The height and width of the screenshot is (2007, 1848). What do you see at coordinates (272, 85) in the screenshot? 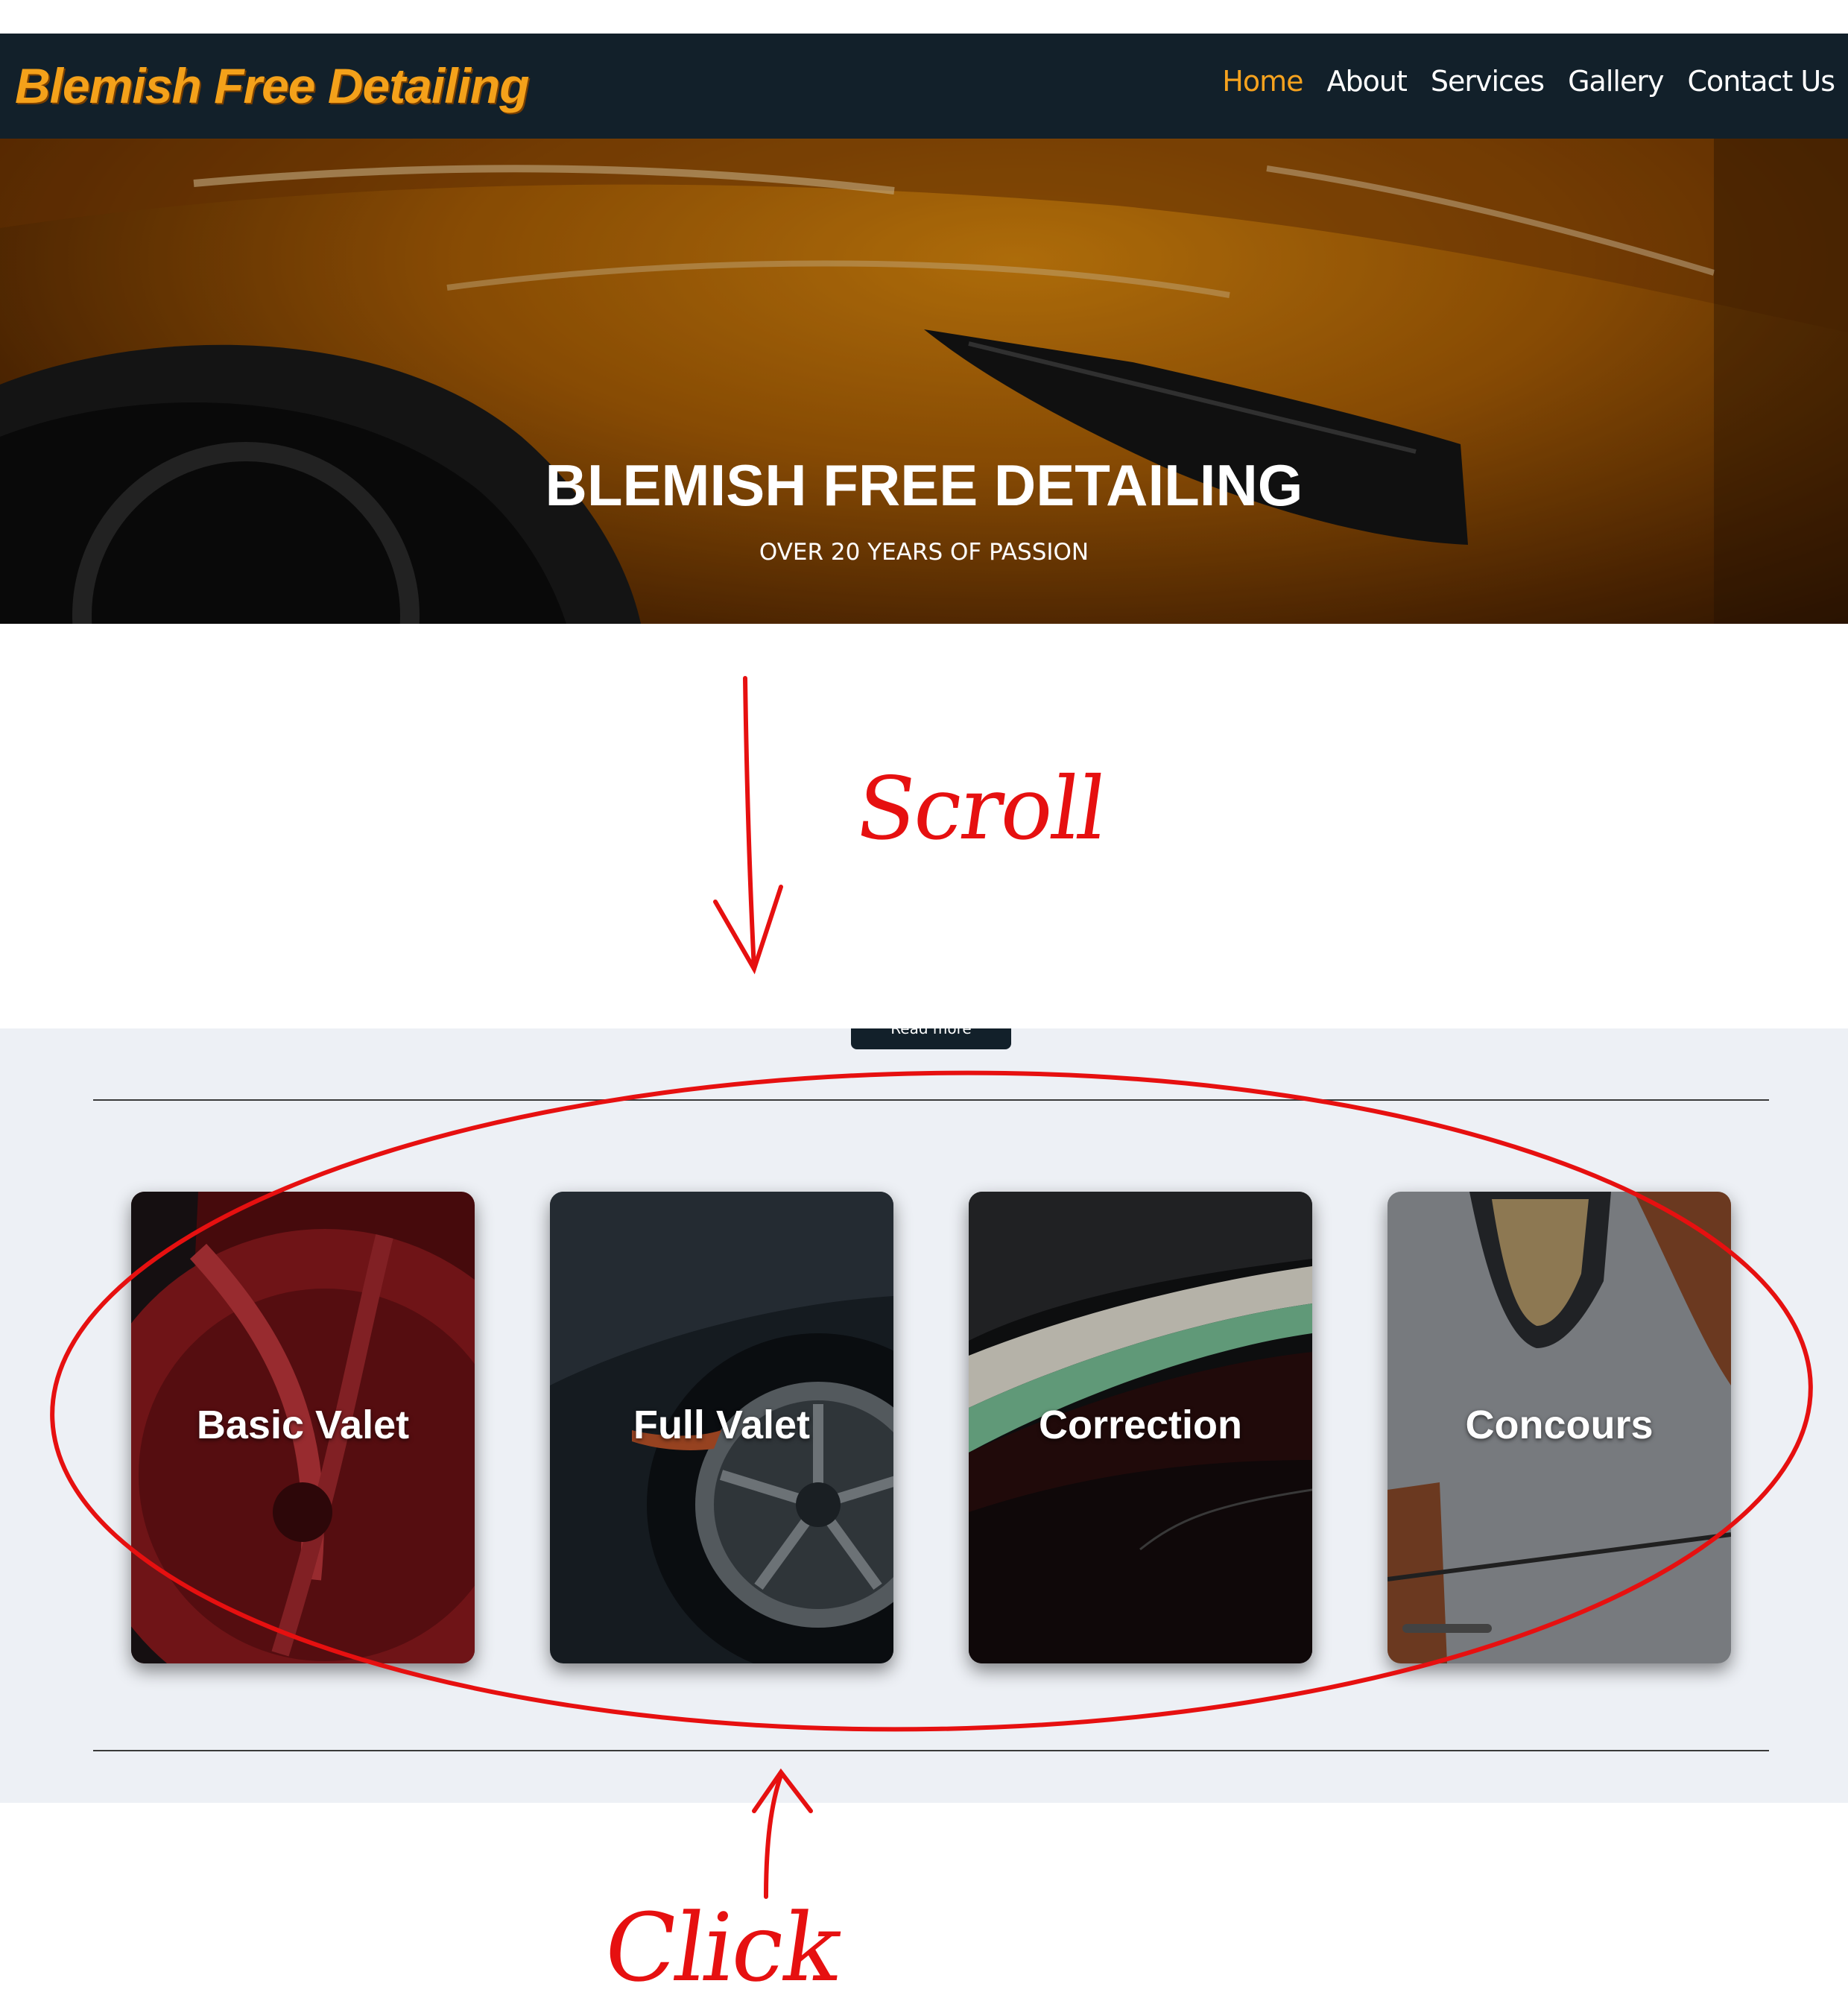
I see `brand-logo: Blemish Free Detailing` at bounding box center [272, 85].